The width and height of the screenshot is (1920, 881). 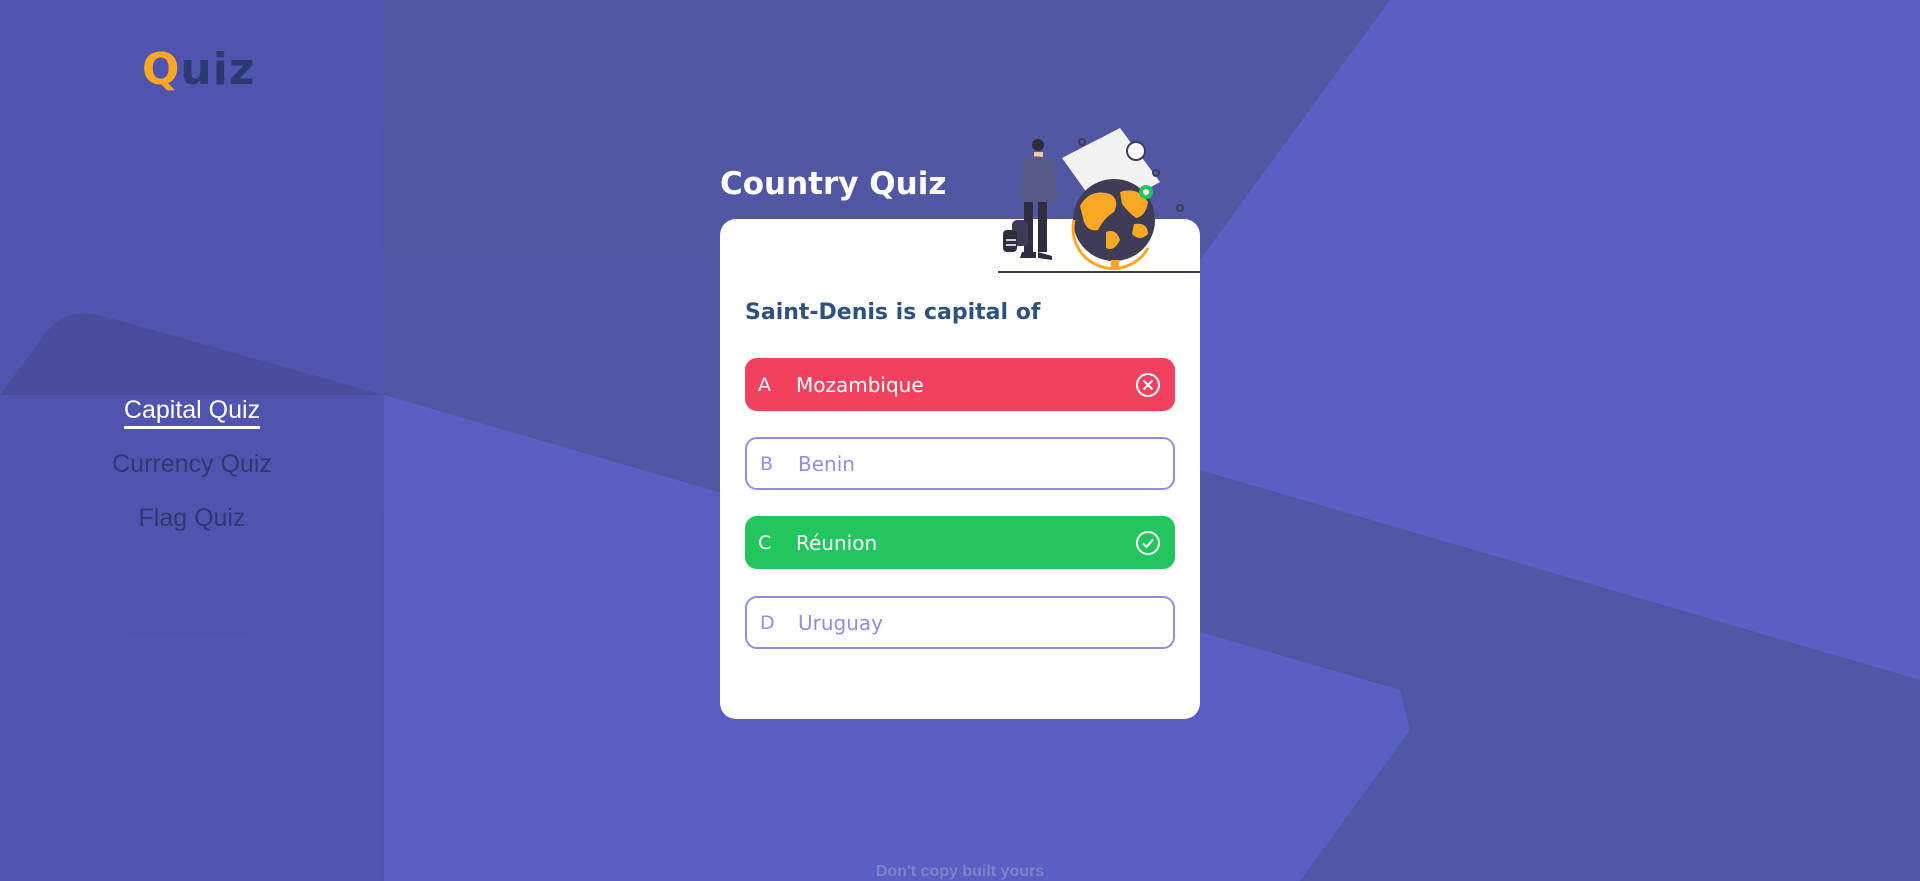 I want to click on answer-option-c: C Réunion, so click(x=960, y=542).